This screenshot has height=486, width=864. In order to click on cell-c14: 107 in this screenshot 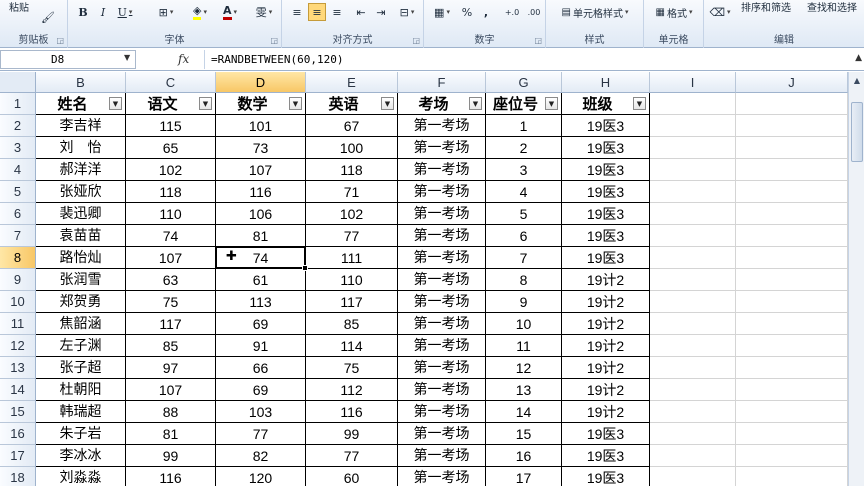, I will do `click(171, 390)`.